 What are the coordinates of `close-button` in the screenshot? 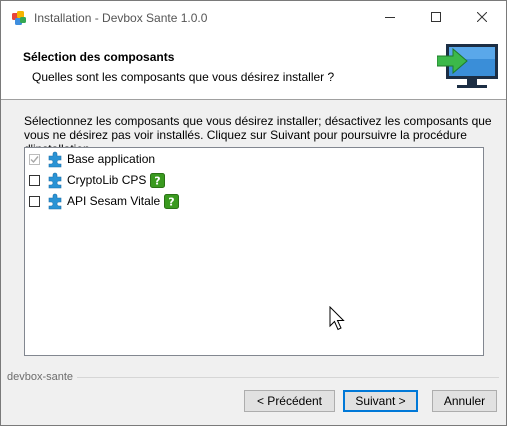 It's located at (482, 17).